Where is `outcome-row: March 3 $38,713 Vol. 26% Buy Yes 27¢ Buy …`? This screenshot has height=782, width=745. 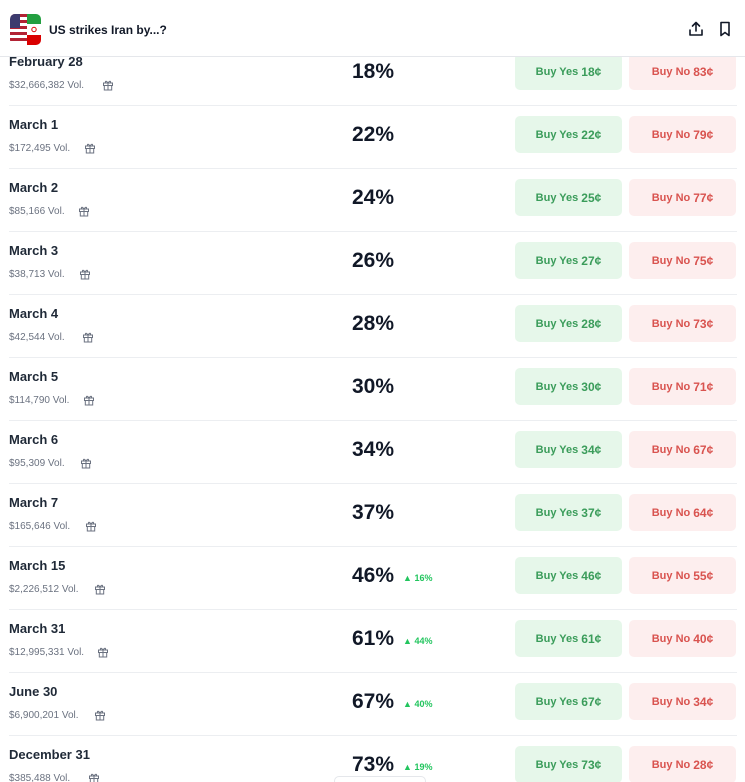 outcome-row: March 3 $38,713 Vol. 26% Buy Yes 27¢ Buy … is located at coordinates (373, 263).